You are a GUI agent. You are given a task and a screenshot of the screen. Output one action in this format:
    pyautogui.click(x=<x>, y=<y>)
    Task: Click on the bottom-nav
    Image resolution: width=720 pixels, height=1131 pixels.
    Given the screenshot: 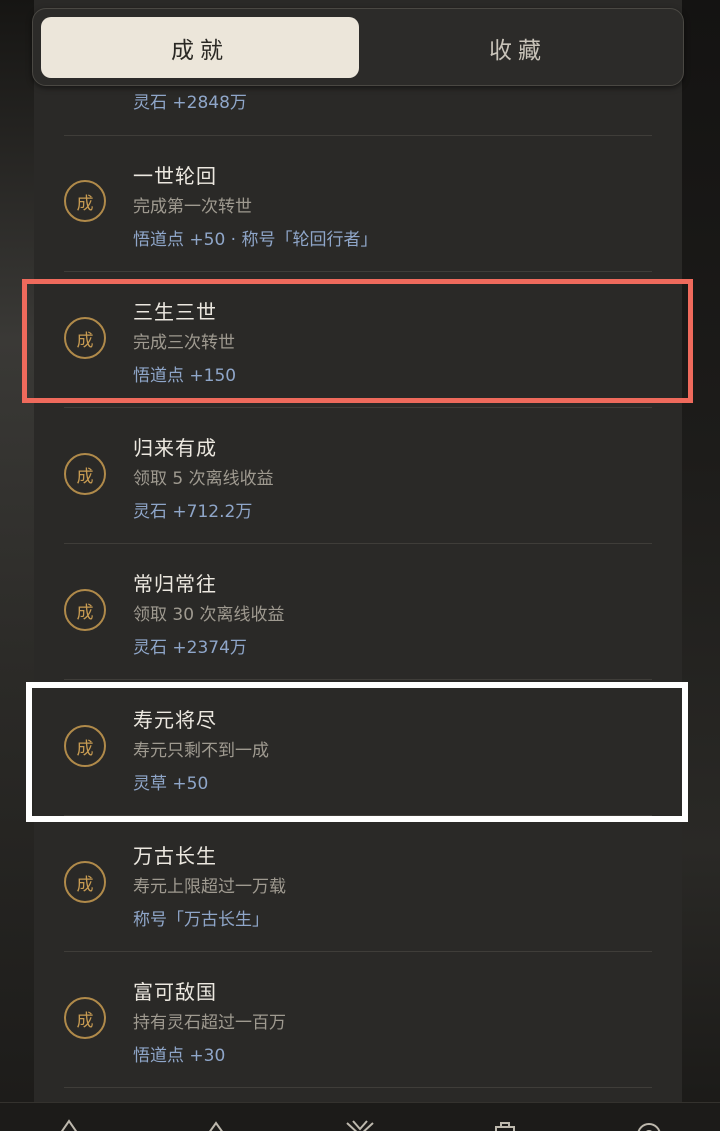 What is the action you would take?
    pyautogui.click(x=360, y=1116)
    